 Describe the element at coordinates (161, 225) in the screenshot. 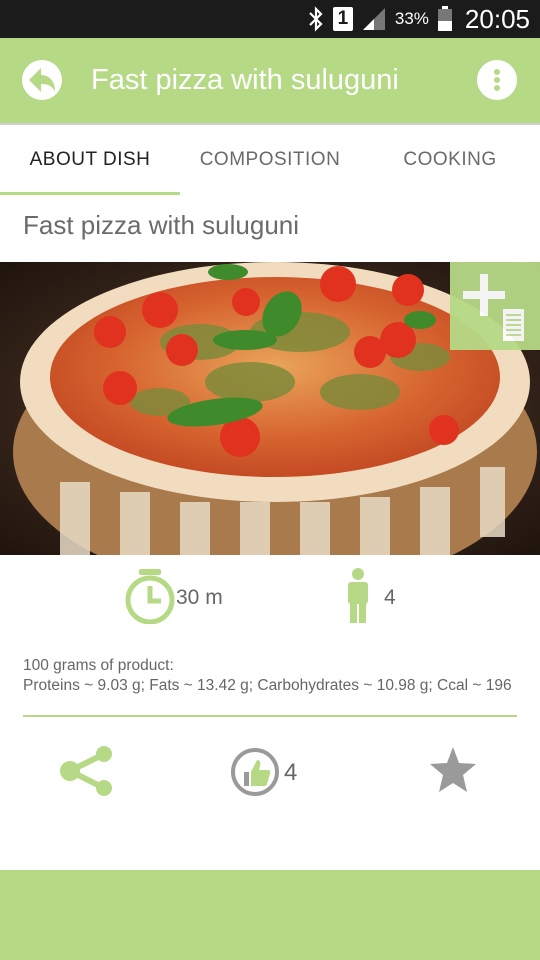

I see `dish-title: Fast pizza with suluguni` at that location.